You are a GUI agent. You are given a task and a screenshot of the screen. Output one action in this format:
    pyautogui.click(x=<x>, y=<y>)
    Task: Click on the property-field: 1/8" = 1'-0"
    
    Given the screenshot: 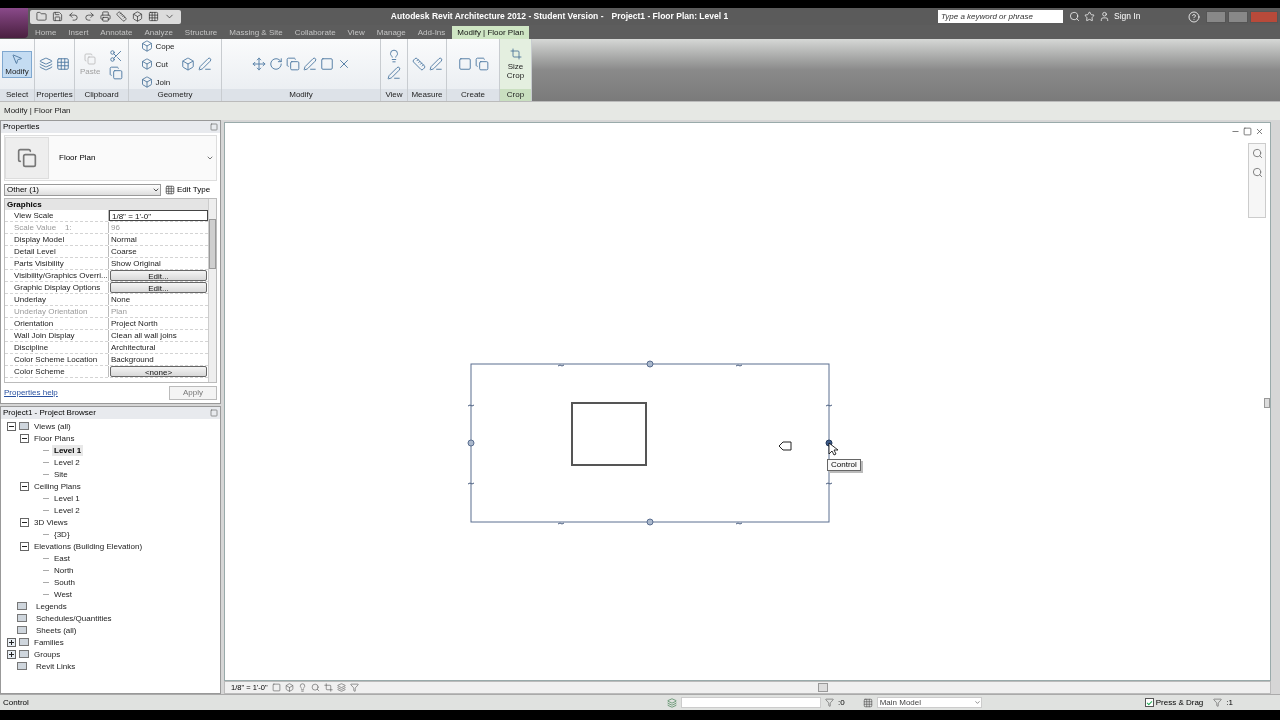 What is the action you would take?
    pyautogui.click(x=158, y=215)
    